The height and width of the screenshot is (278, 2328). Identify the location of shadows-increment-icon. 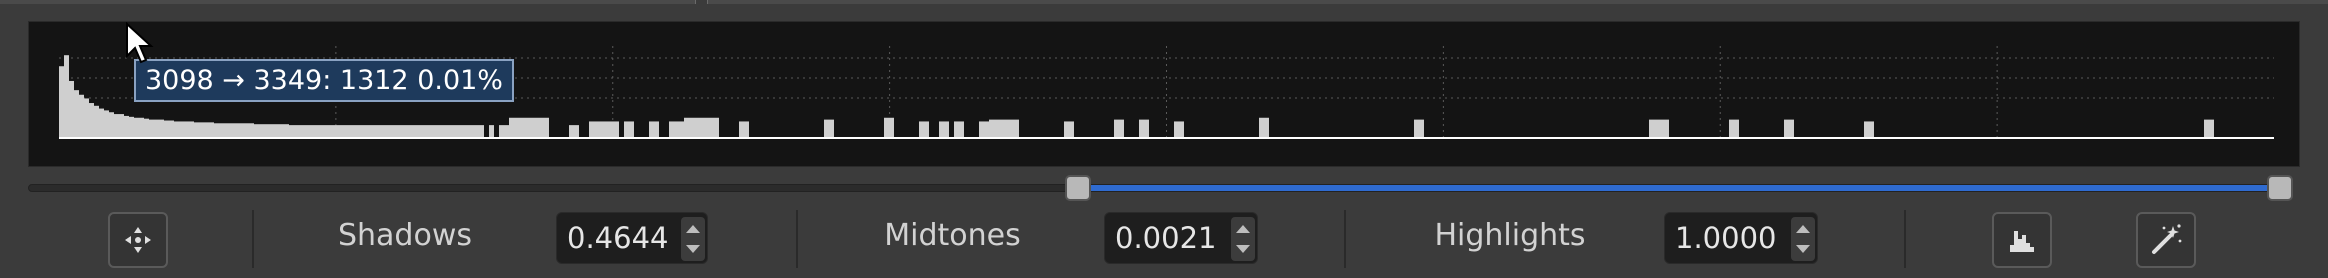
(693, 229).